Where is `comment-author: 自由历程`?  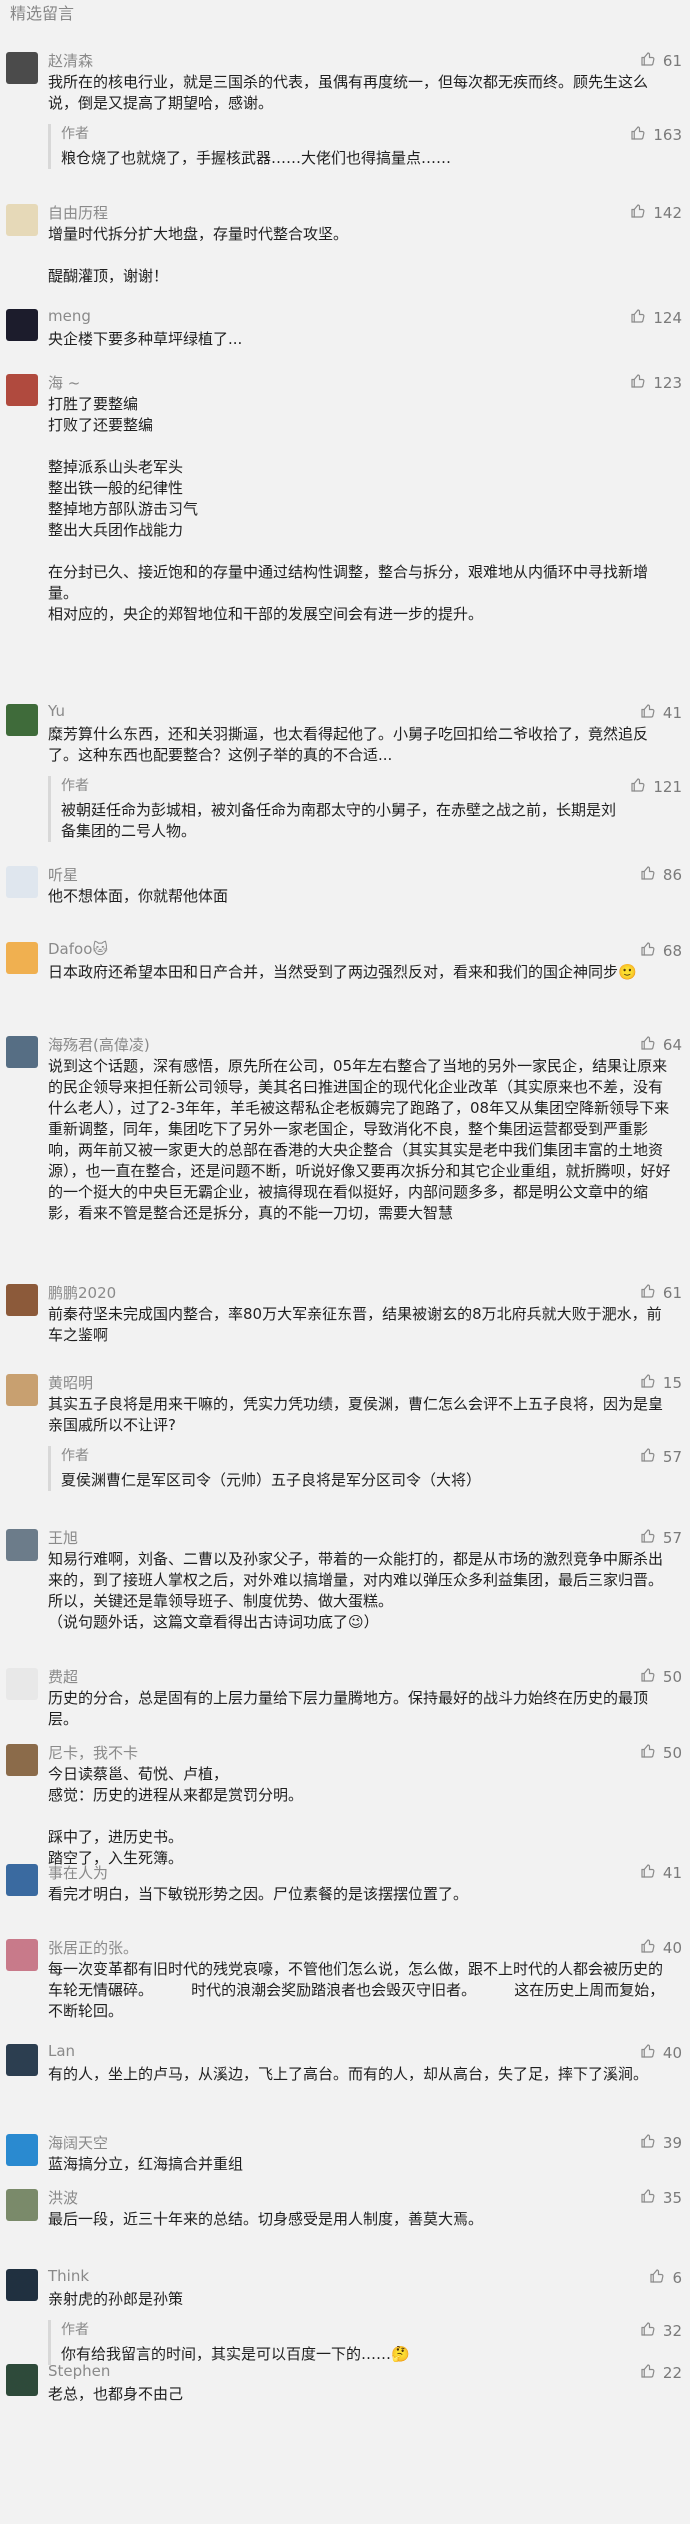 comment-author: 自由历程 is located at coordinates (78, 213).